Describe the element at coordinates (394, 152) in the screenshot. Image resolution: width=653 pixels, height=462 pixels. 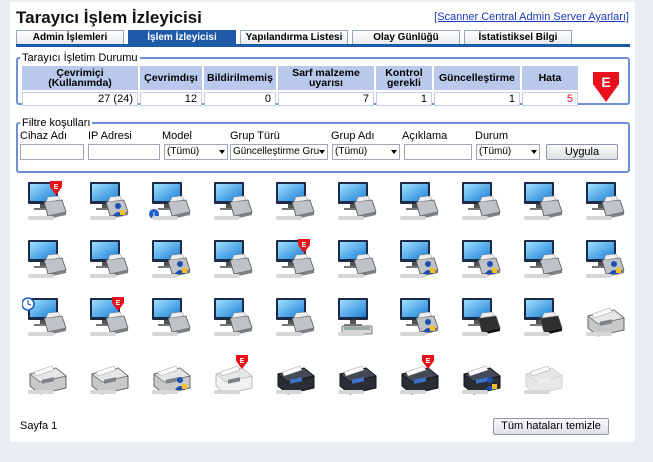
I see `chevron-down-icon` at that location.